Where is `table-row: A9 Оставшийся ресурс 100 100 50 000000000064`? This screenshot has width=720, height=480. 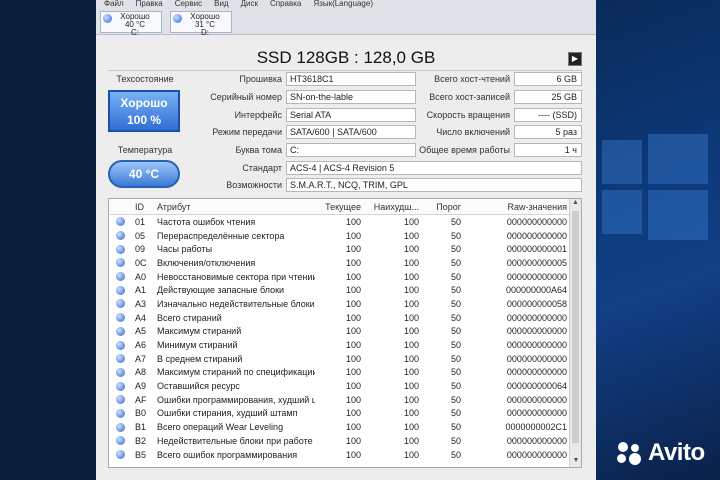
table-row: A9 Оставшийся ресурс 100 100 50 000000000064 is located at coordinates (345, 386).